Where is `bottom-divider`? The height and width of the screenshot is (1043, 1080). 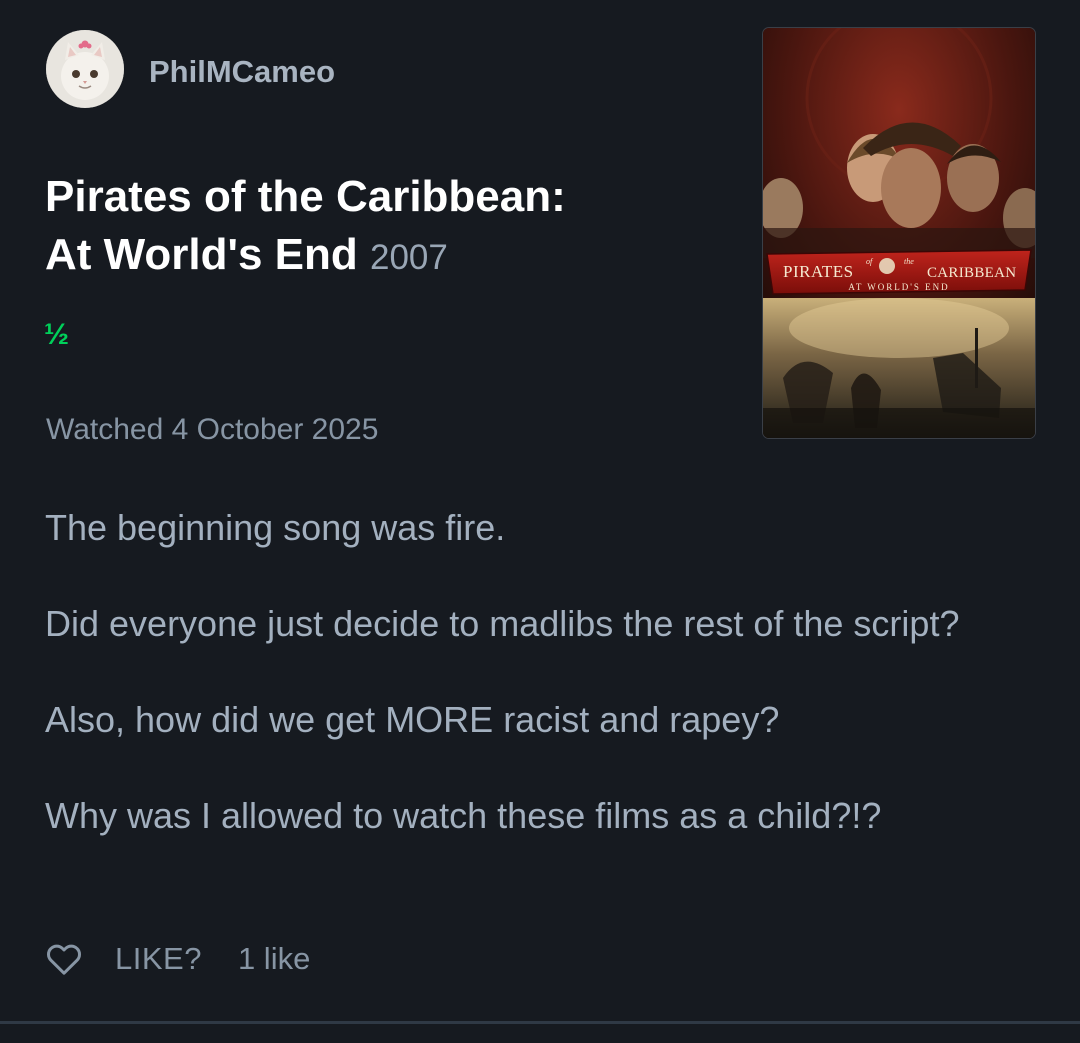 bottom-divider is located at coordinates (540, 1022).